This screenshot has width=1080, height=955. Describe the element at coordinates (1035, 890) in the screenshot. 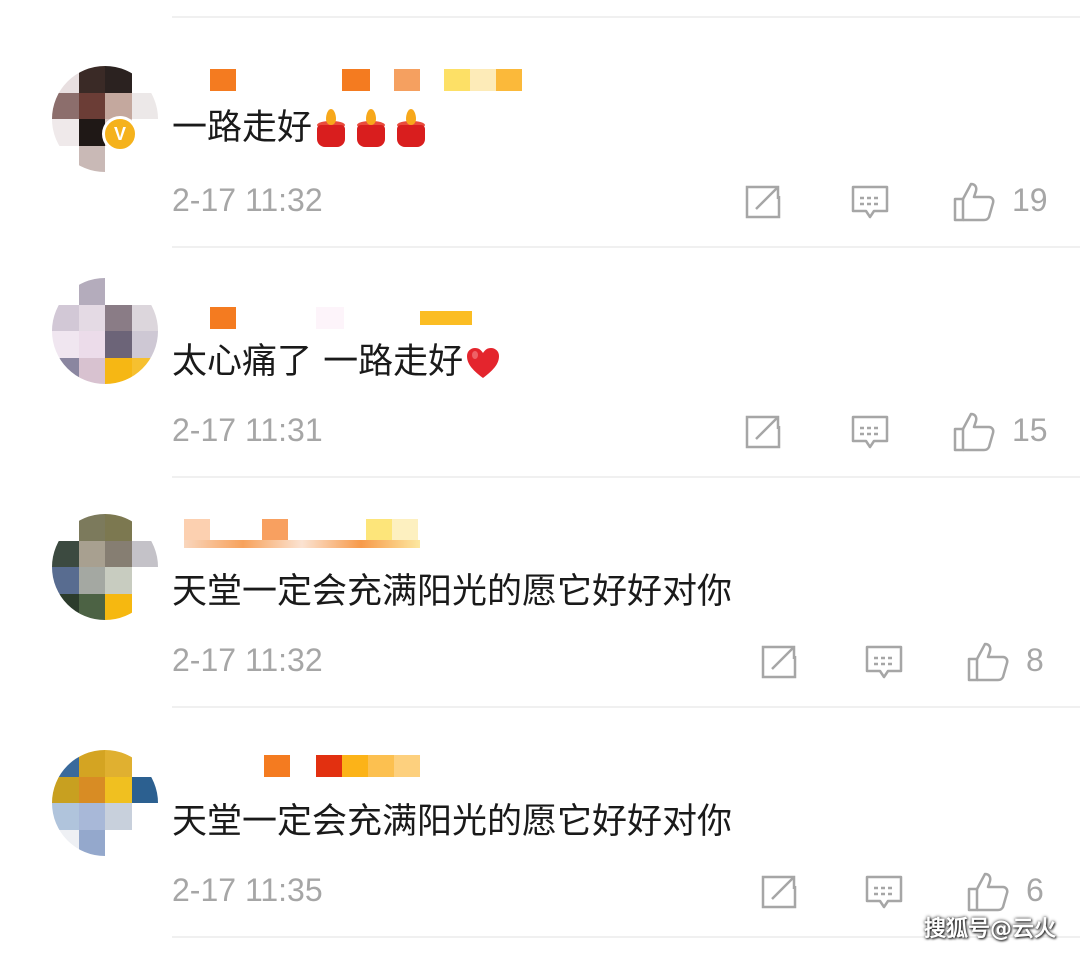

I see `like-count: 6` at that location.